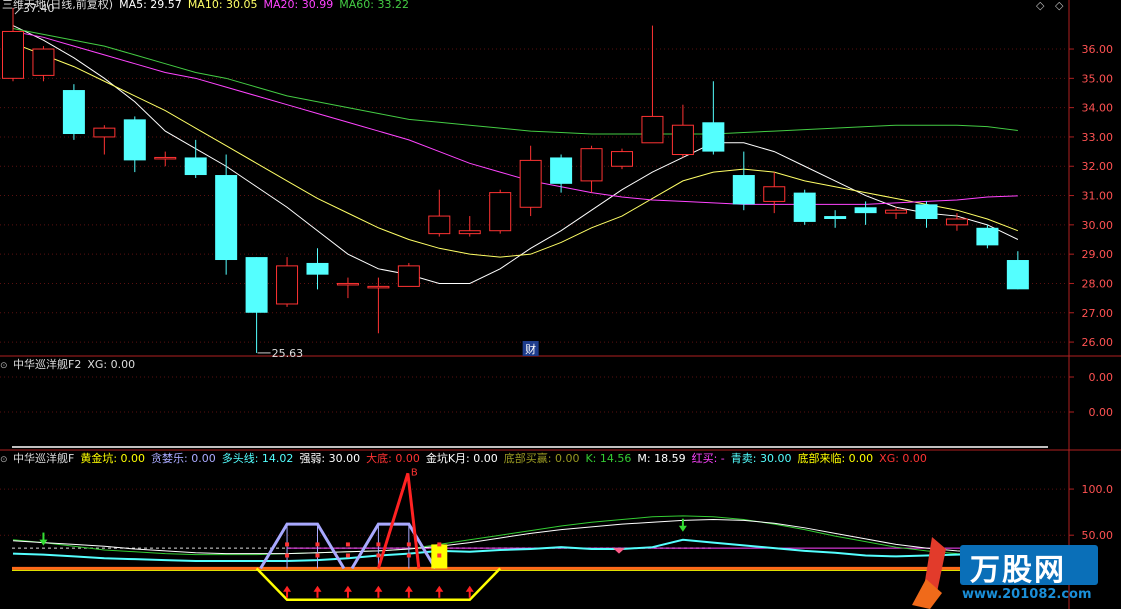 The image size is (1121, 609). I want to click on price-tick-label: 29.00, so click(1098, 254).